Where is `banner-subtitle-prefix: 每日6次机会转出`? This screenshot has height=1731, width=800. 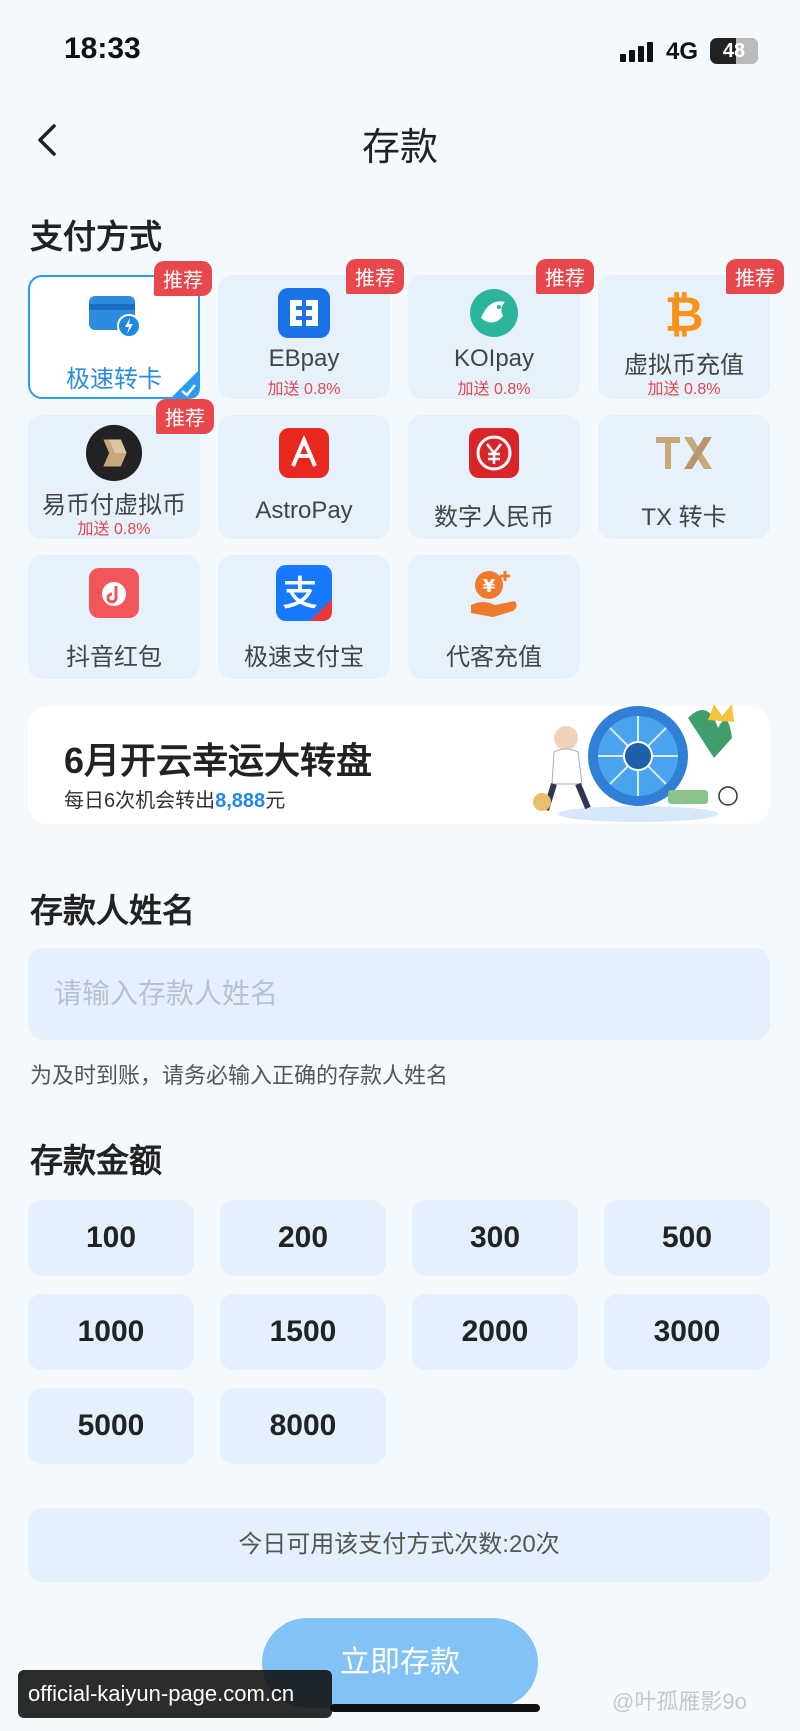
banner-subtitle-prefix: 每日6次机会转出 is located at coordinates (140, 801).